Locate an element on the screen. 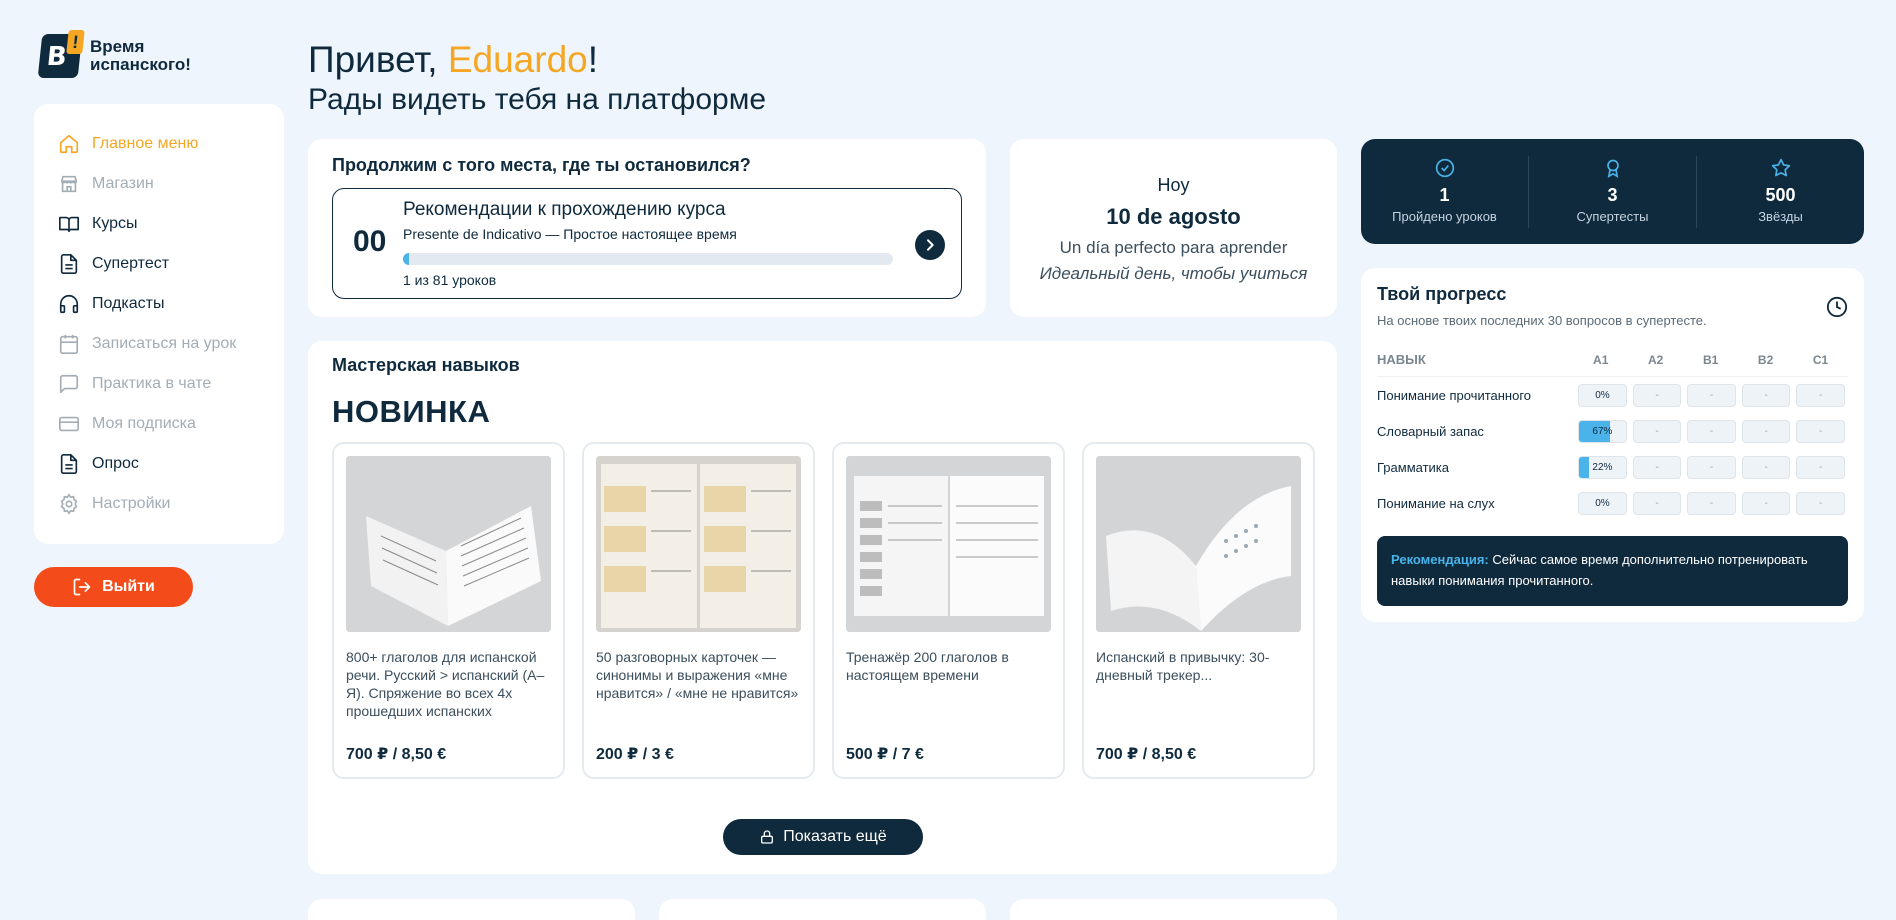  headphones-icon is located at coordinates (69, 304).